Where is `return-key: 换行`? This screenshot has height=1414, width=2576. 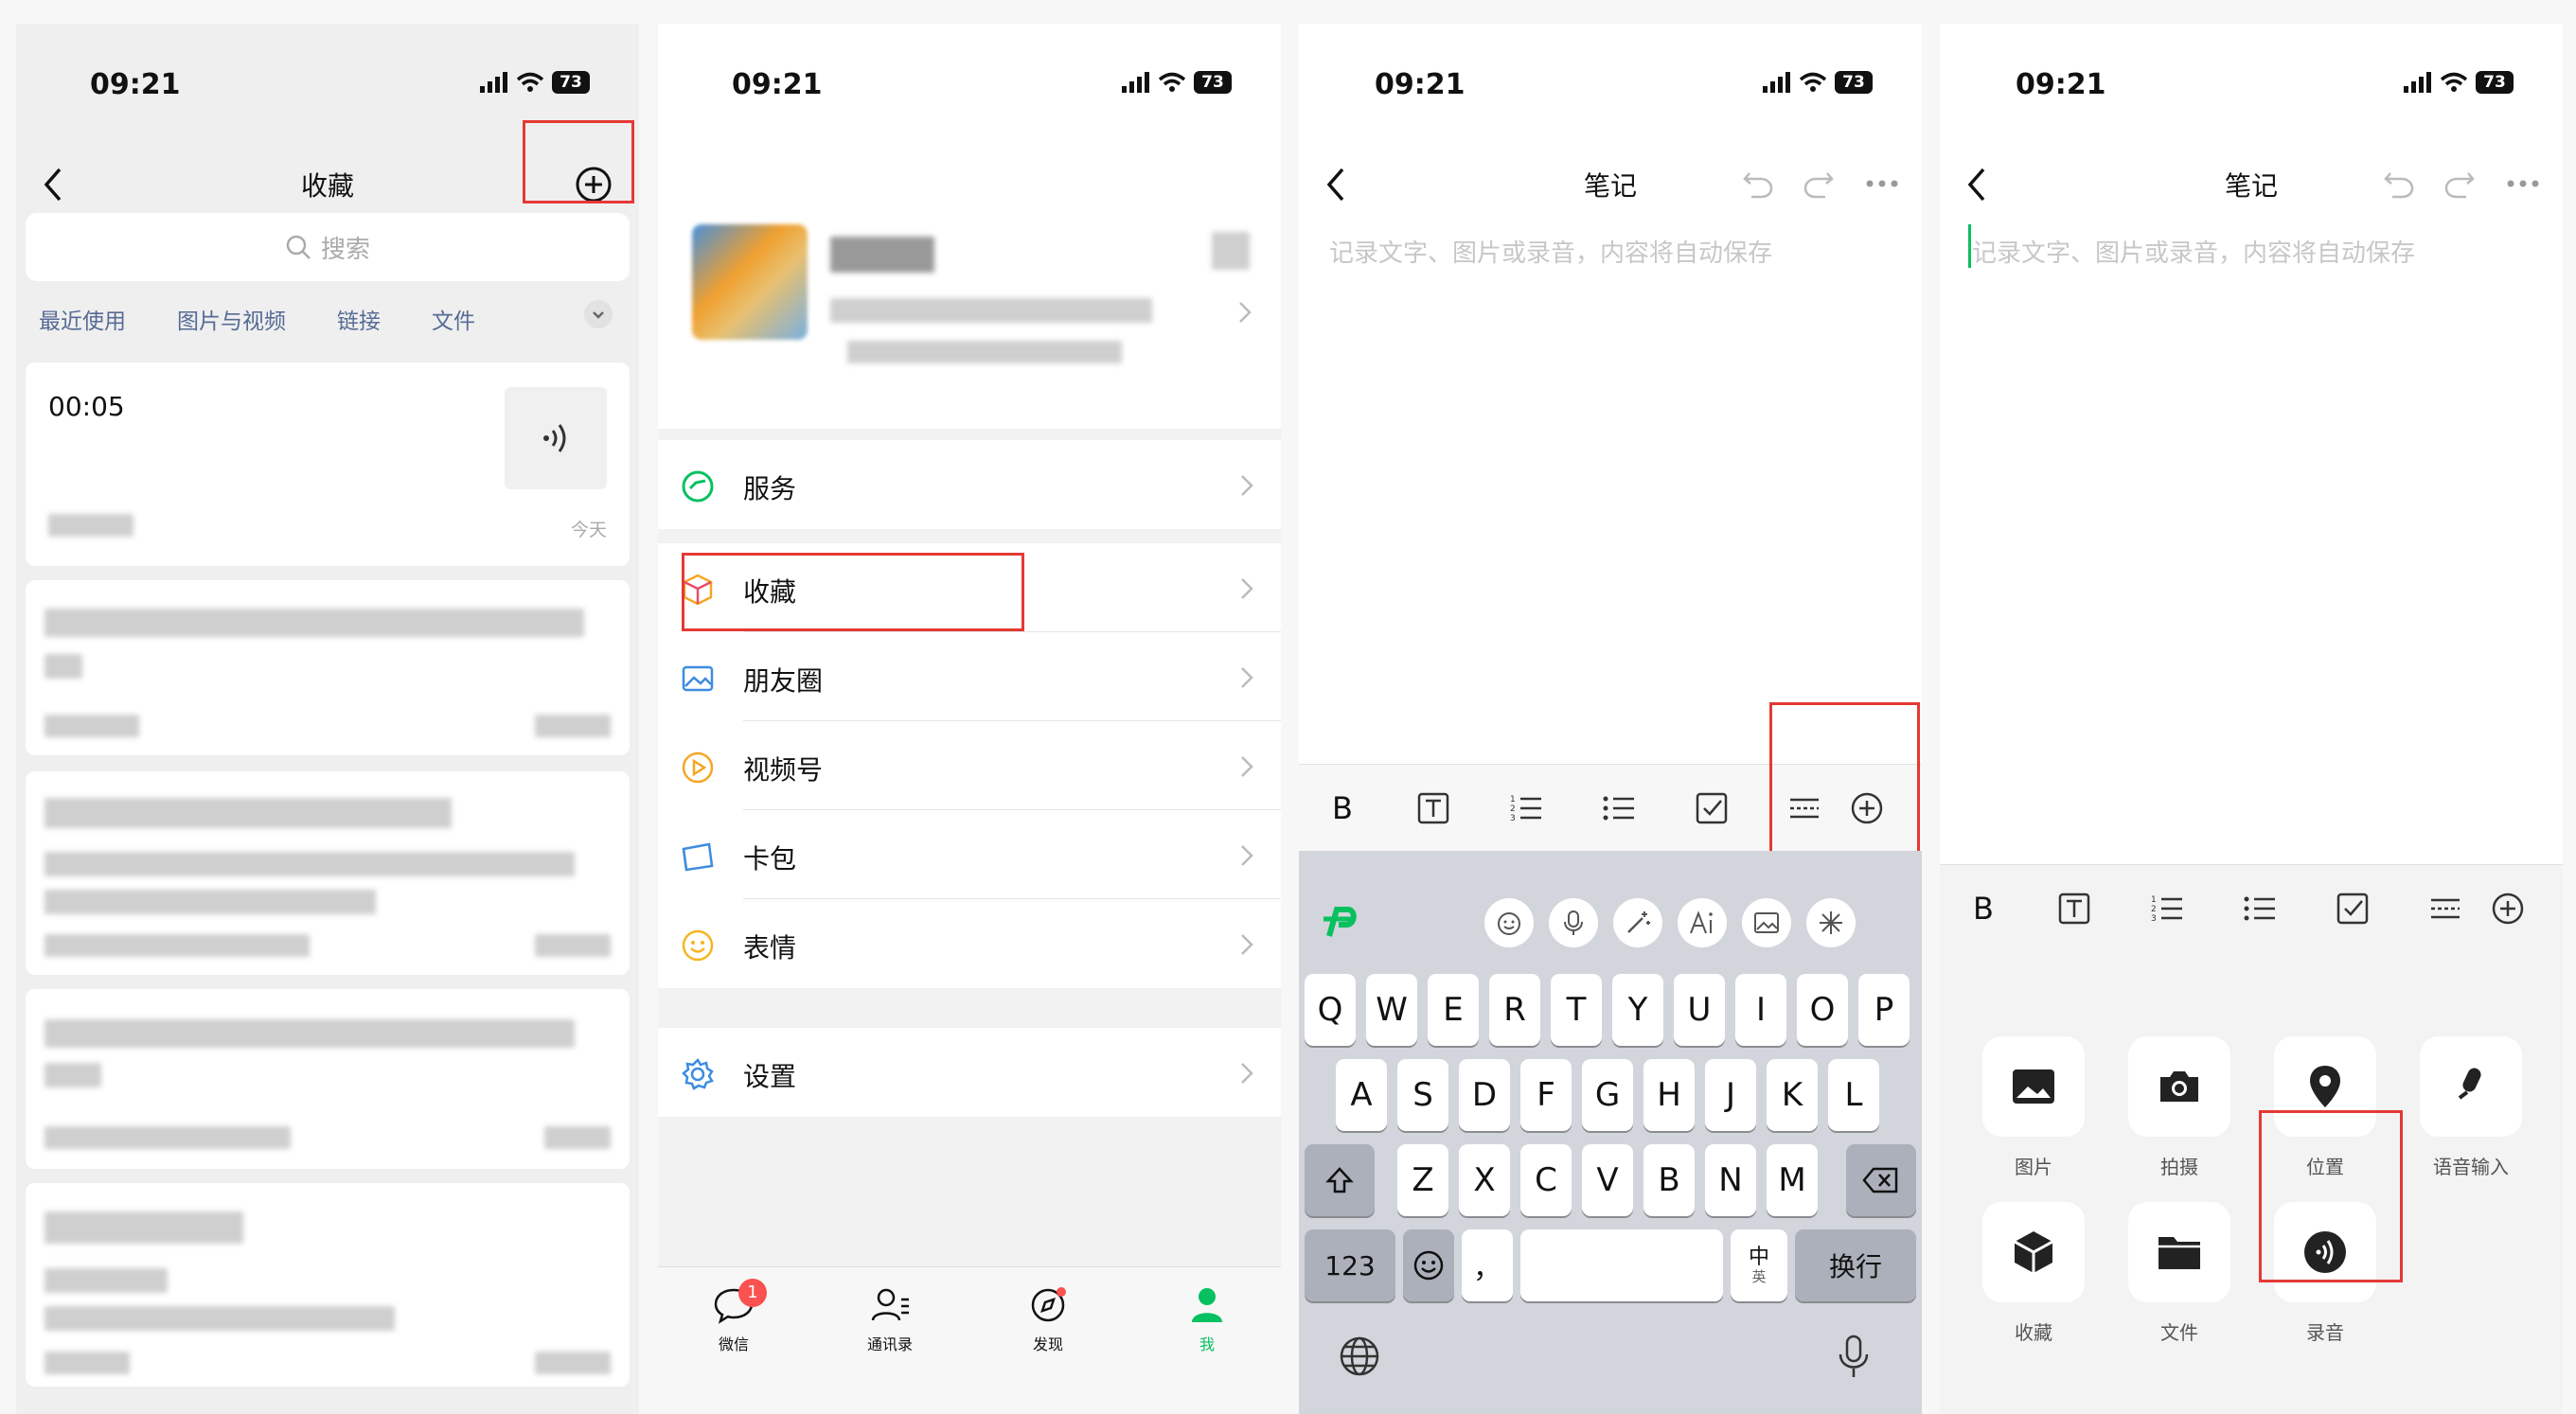 return-key: 换行 is located at coordinates (1856, 1265).